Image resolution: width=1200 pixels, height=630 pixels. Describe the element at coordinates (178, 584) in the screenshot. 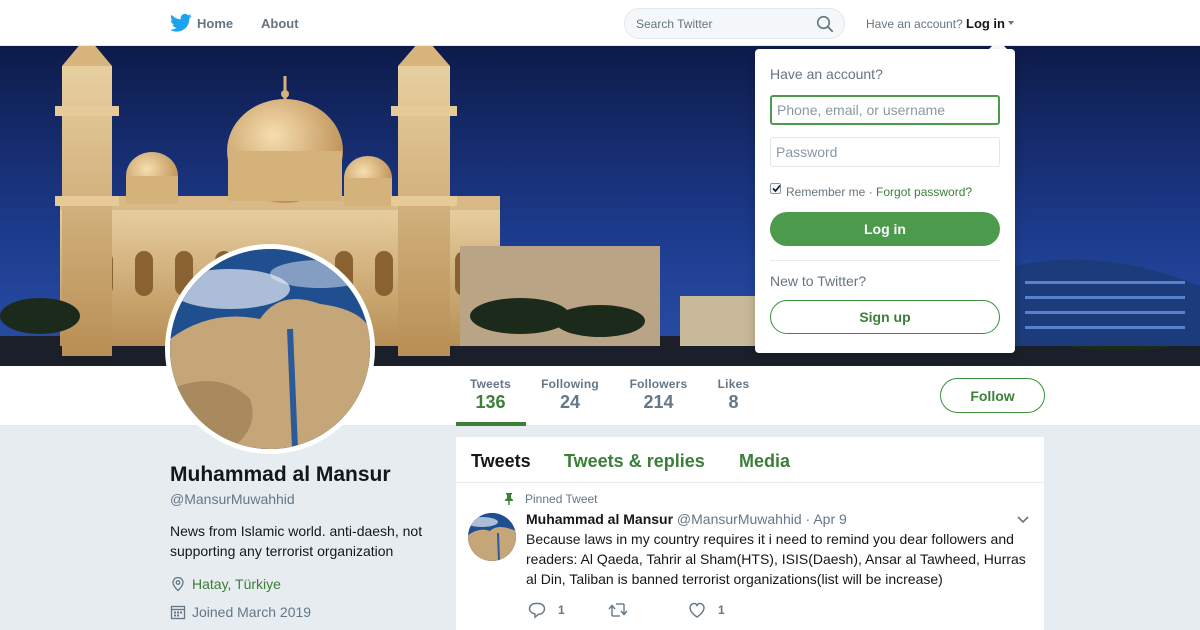

I see `location-icon` at that location.